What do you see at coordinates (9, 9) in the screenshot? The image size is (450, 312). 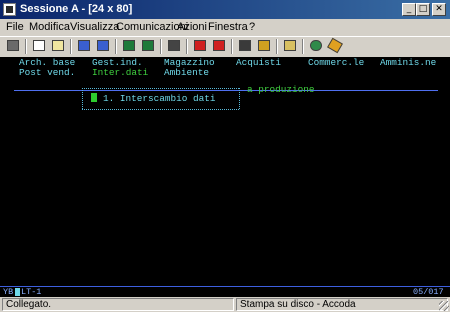 I see `session-app-icon` at bounding box center [9, 9].